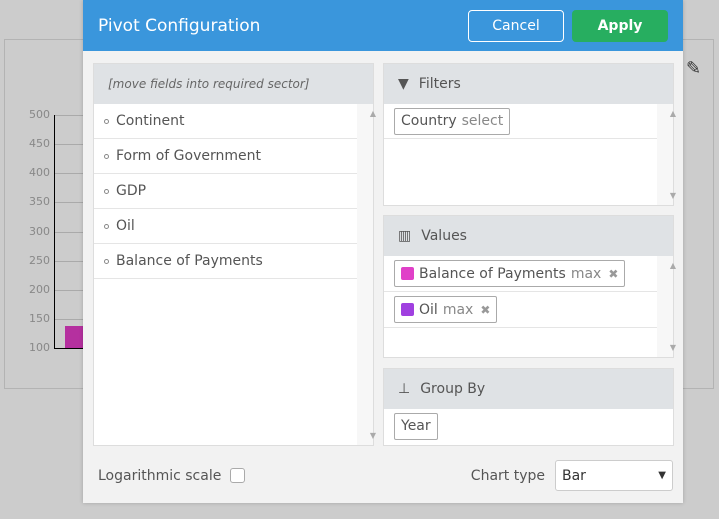 The width and height of the screenshot is (719, 519). I want to click on cancel-button: Cancel, so click(516, 25).